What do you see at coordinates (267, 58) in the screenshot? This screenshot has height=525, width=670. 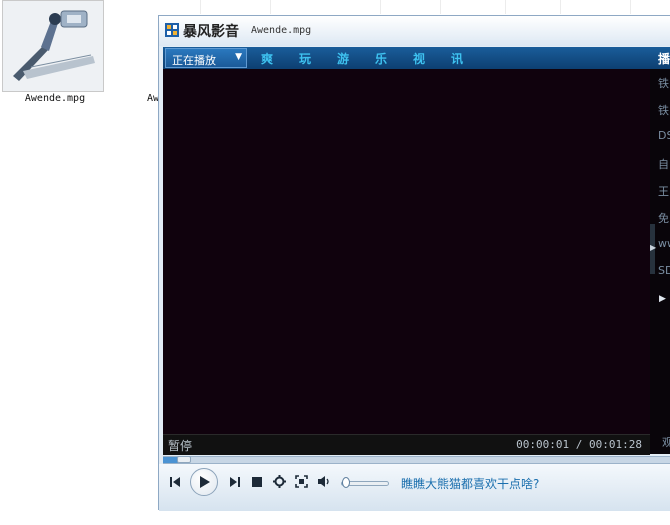 I see `nav-tab-1: 爽` at bounding box center [267, 58].